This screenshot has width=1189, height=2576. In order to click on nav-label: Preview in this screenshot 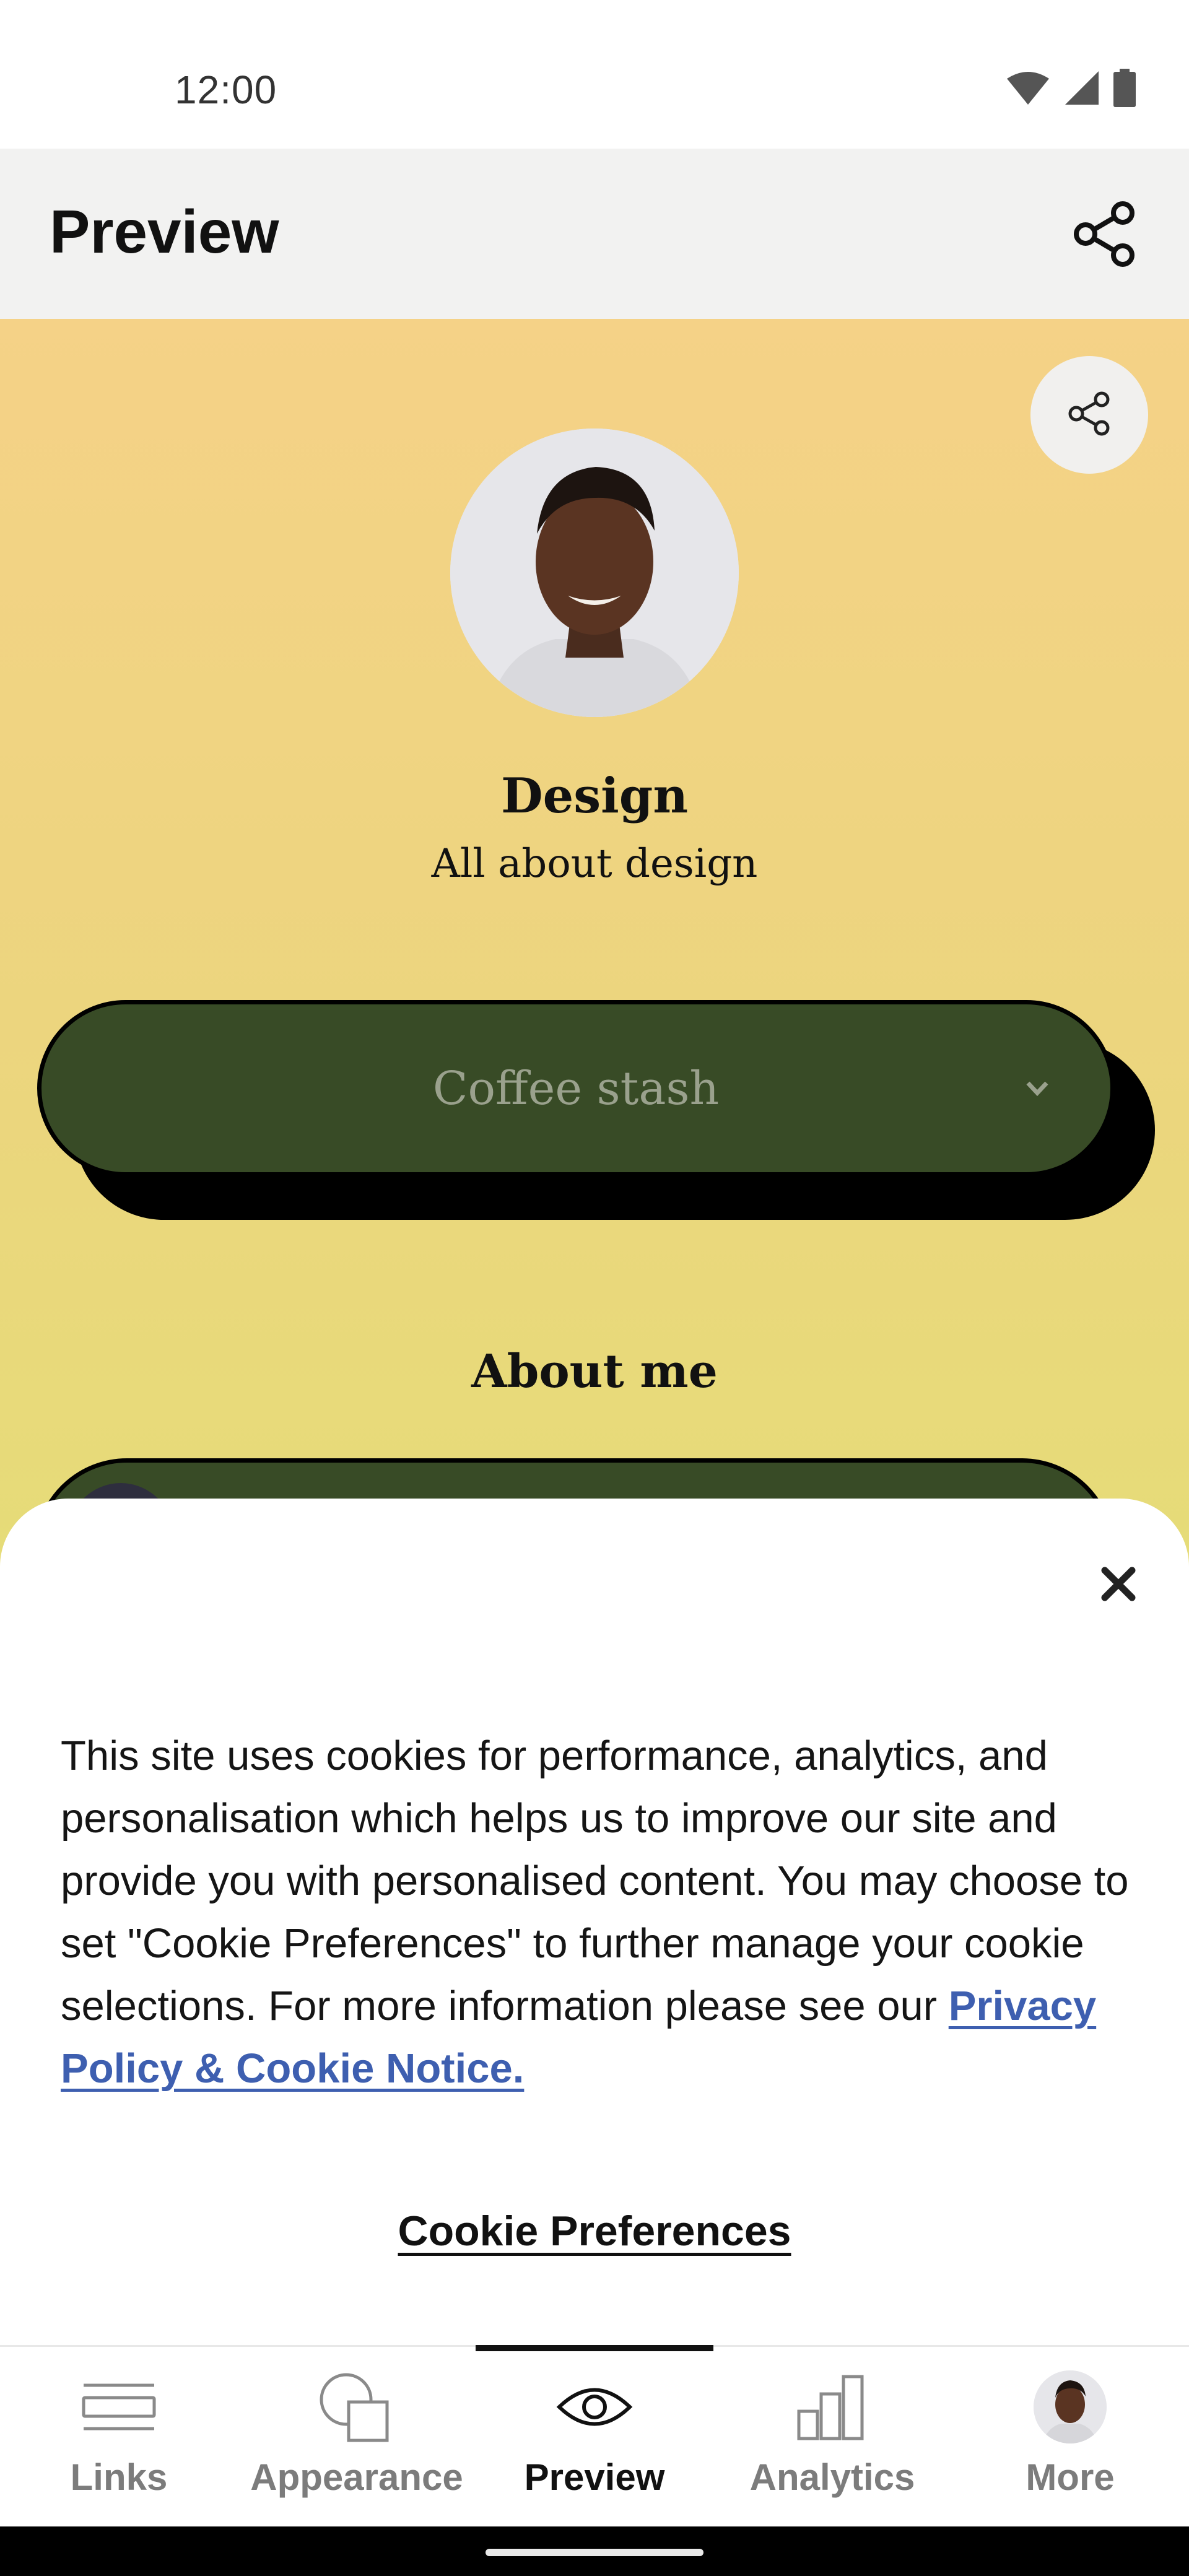, I will do `click(594, 2477)`.